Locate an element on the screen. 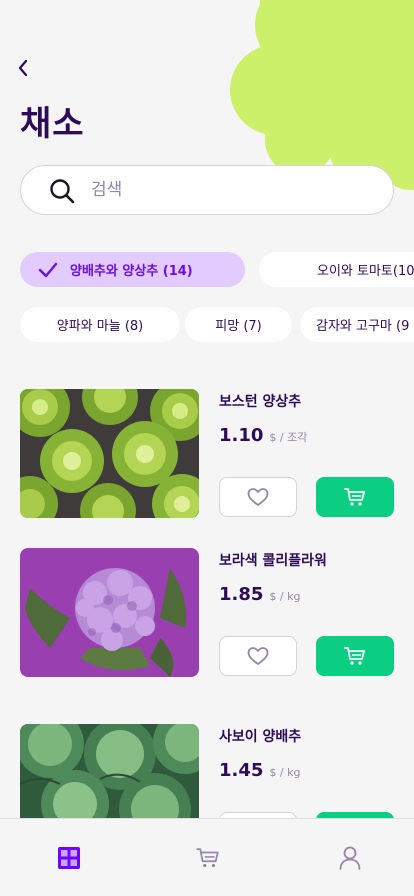  category-chip-label: 피망 (7) is located at coordinates (238, 326).